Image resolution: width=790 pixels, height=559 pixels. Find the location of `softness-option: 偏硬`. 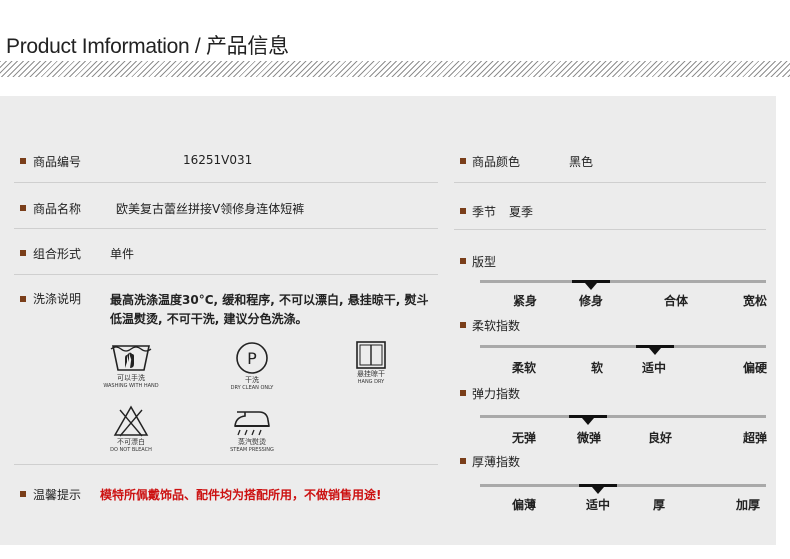

softness-option: 偏硬 is located at coordinates (755, 368).